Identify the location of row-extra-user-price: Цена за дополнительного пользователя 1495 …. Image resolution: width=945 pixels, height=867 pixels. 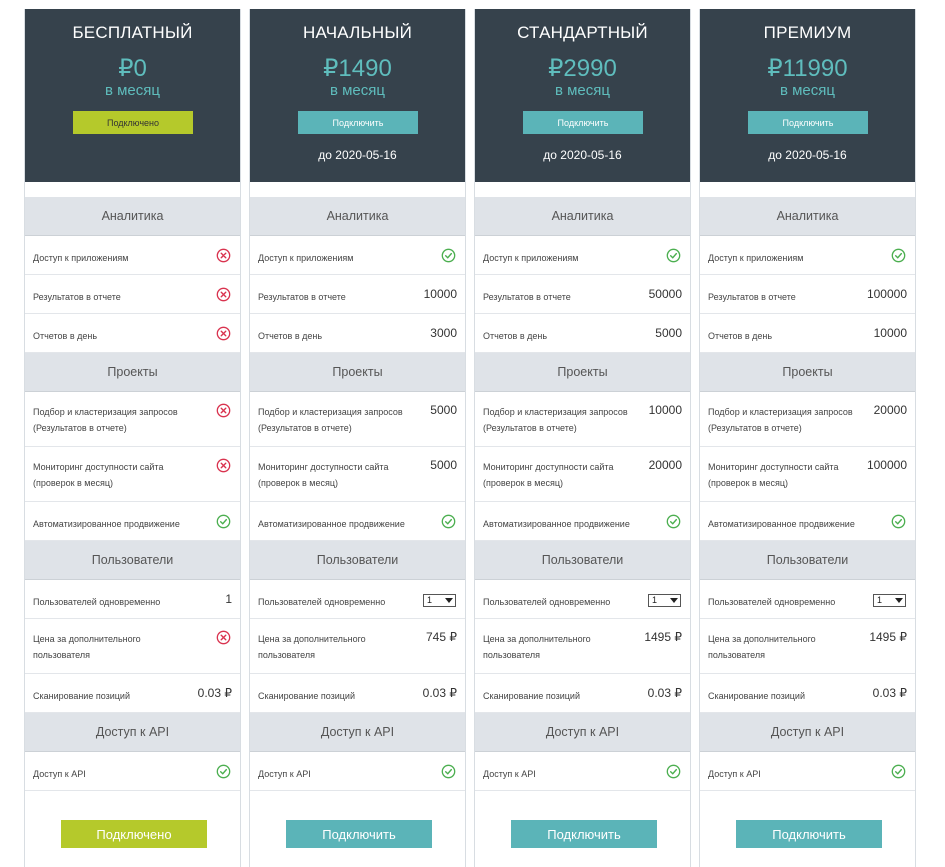
(807, 646).